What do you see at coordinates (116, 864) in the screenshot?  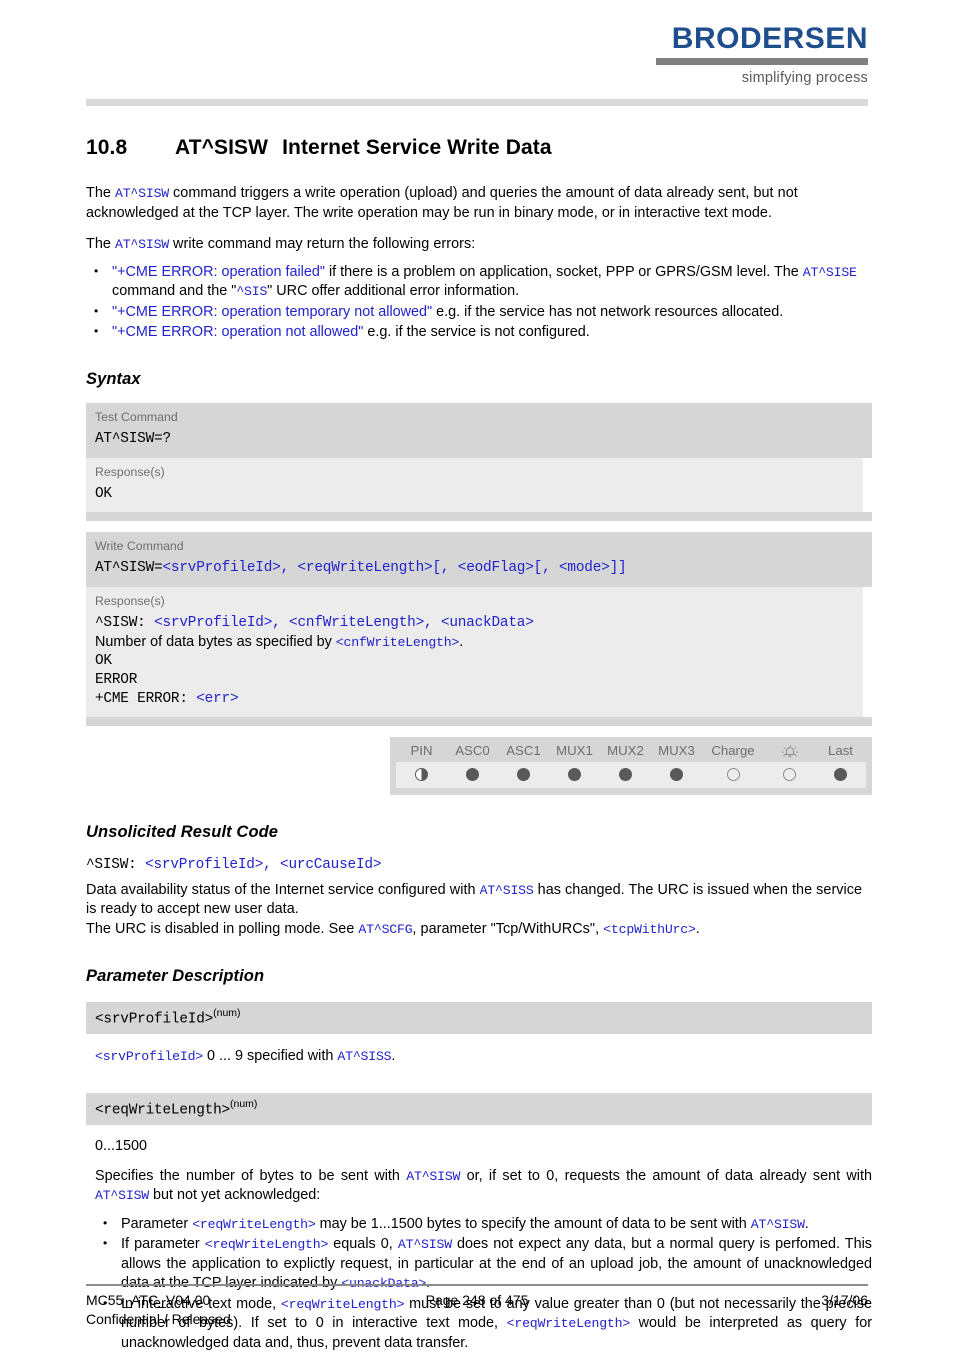 I see `urc-code-prefix: ^SISW:` at bounding box center [116, 864].